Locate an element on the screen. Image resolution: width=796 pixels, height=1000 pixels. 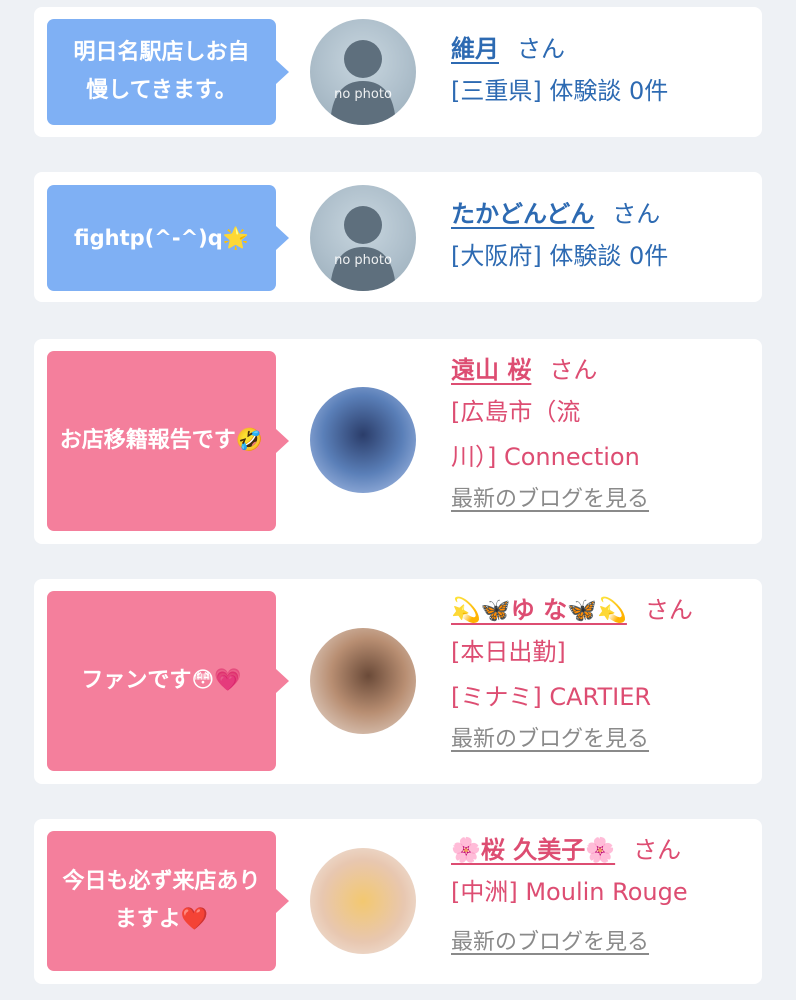
user-name-link: 🌸桜 久美子🌸 is located at coordinates (533, 850).